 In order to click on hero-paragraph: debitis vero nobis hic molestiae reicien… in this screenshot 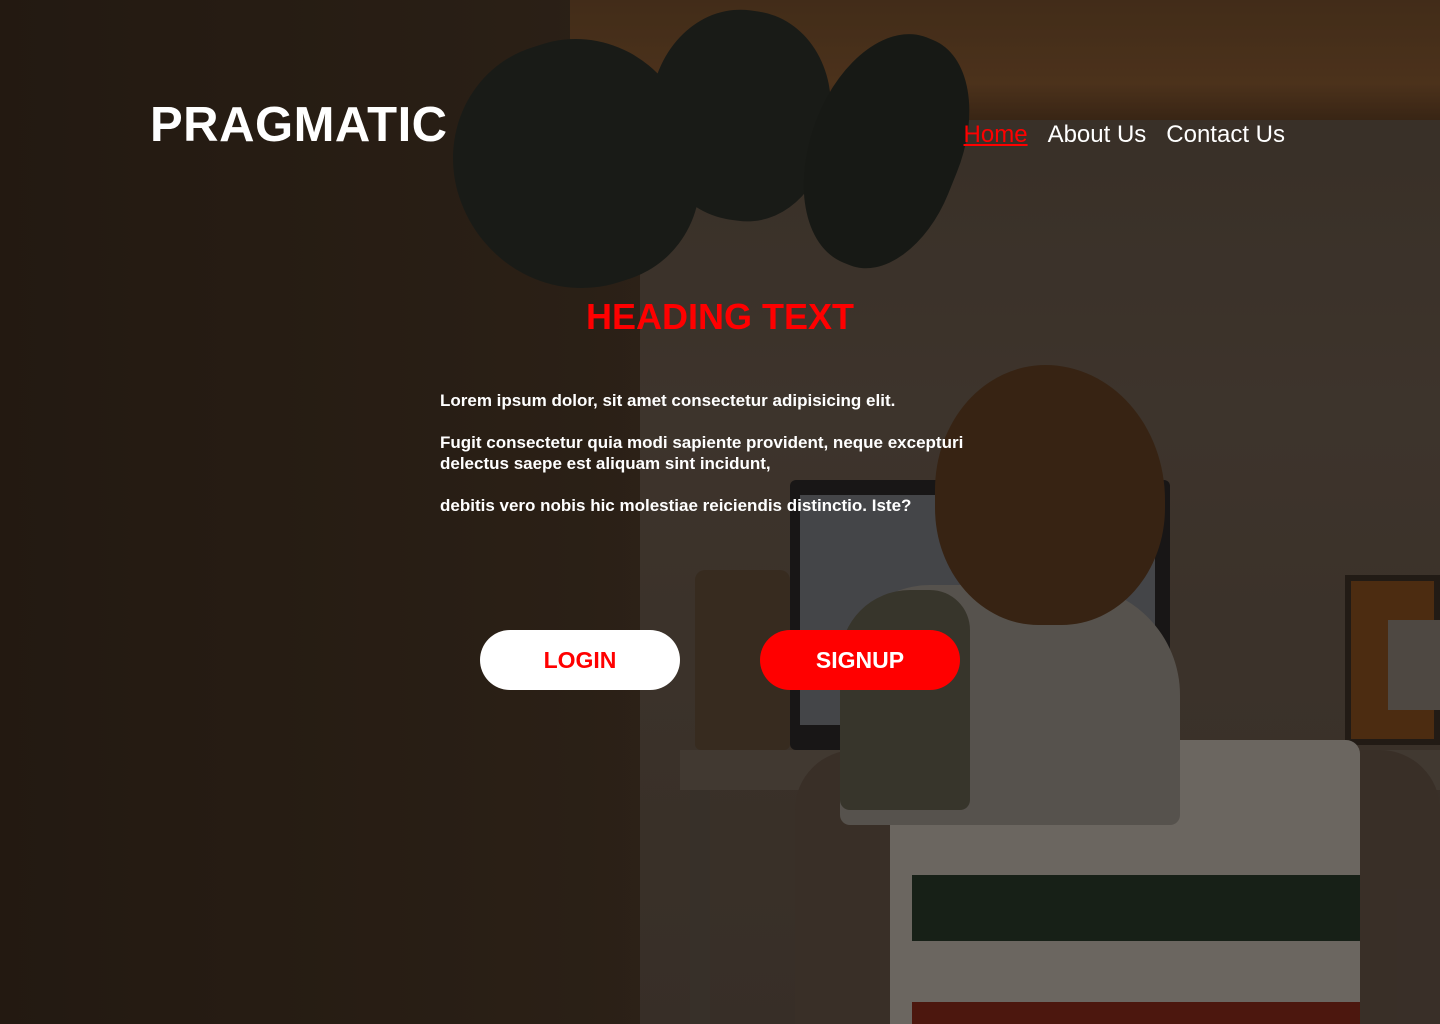, I will do `click(676, 505)`.